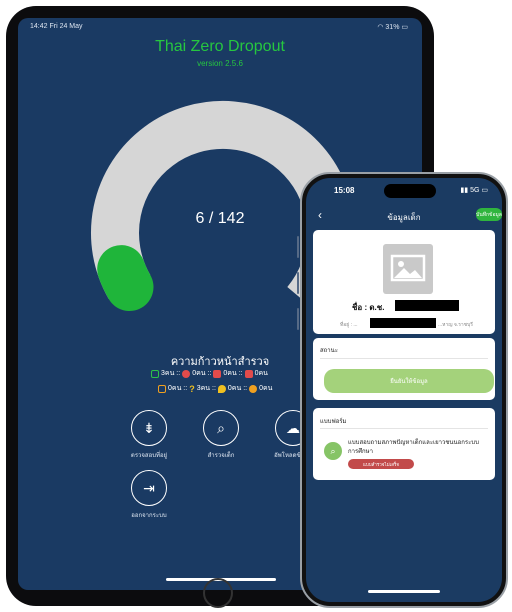  Describe the element at coordinates (344, 190) in the screenshot. I see `phone-status-time: 15:08` at that location.